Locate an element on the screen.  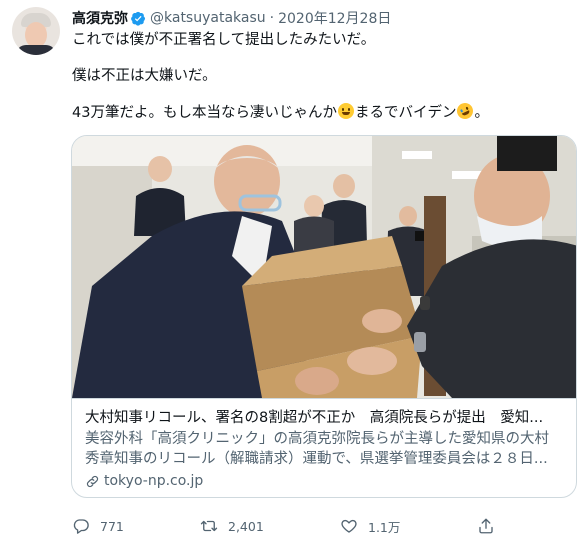
card-domain: tokyo-np.co.jp is located at coordinates (144, 481).